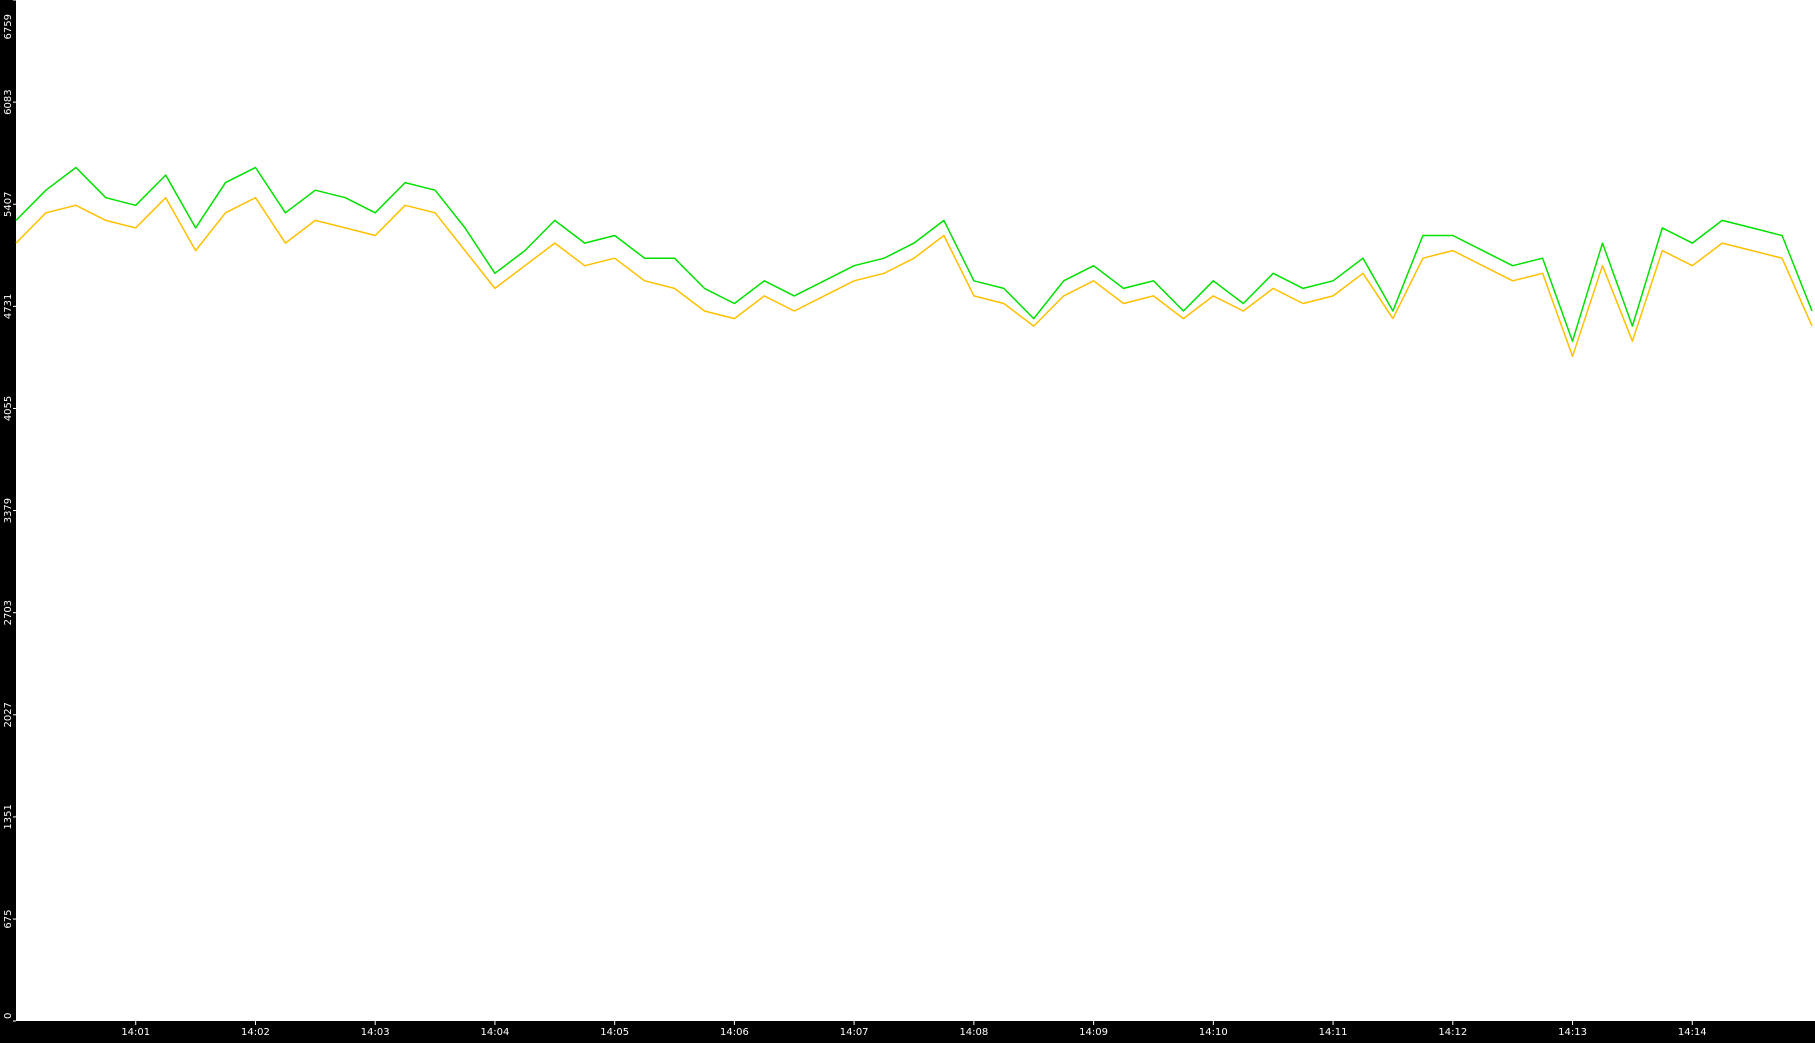  Describe the element at coordinates (1333, 1032) in the screenshot. I see `x-tick-label: 14:11` at that location.